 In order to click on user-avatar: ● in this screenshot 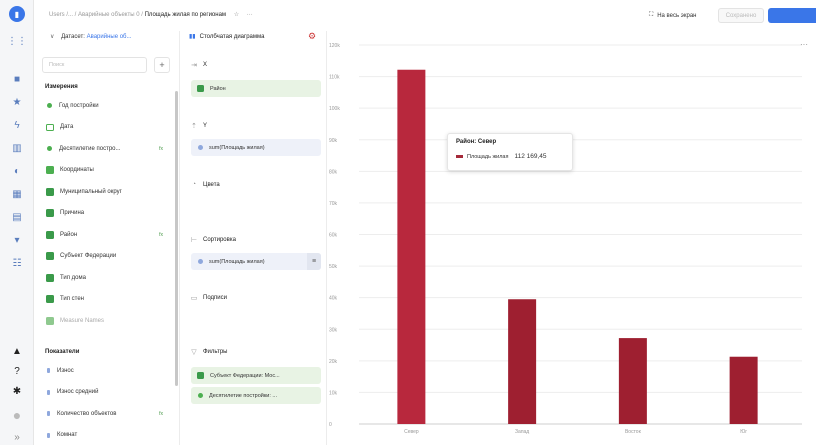, I will do `click(17, 415)`.